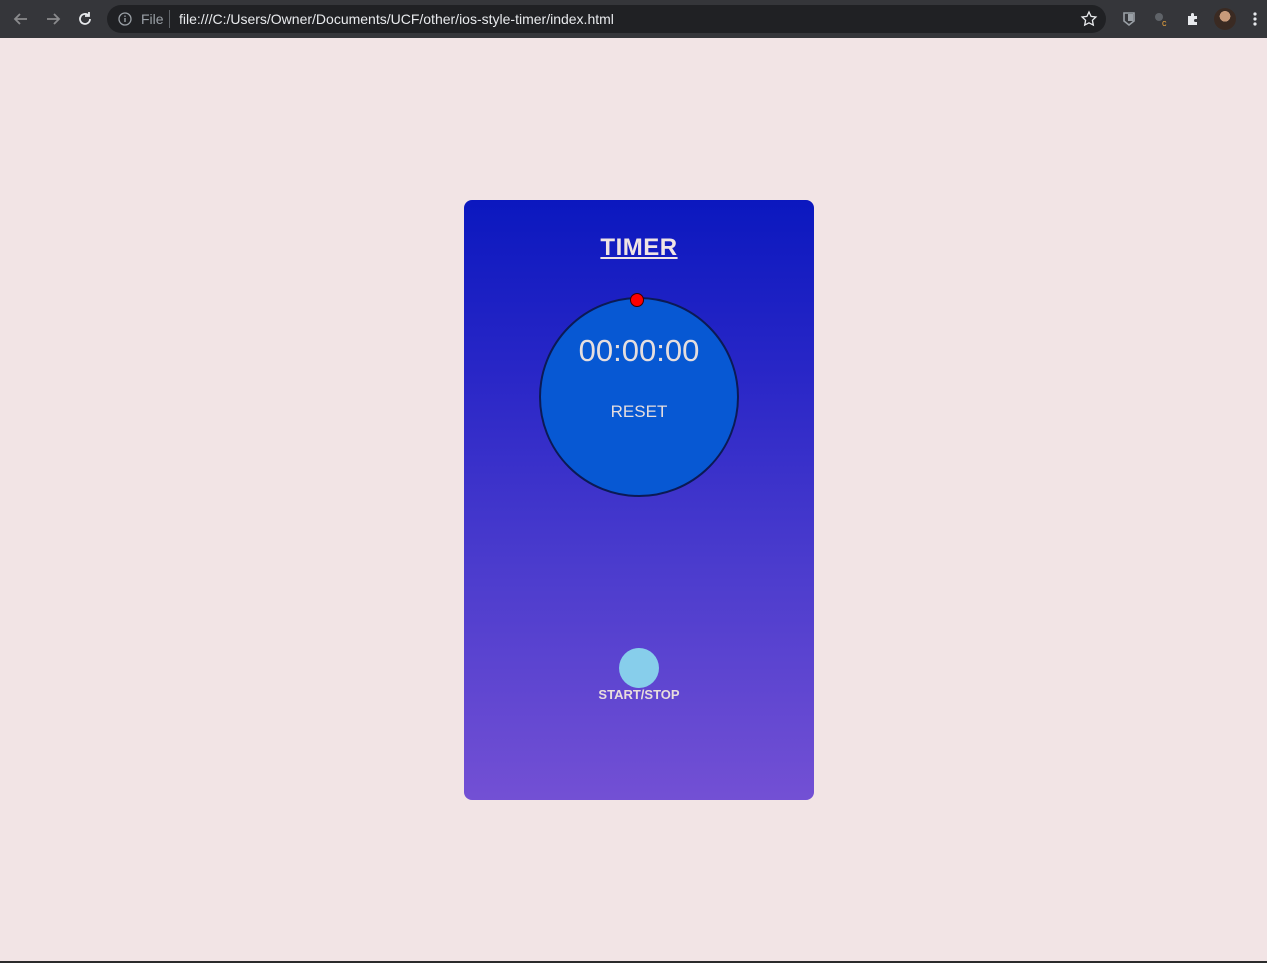  Describe the element at coordinates (639, 694) in the screenshot. I see `start-stop-label: START/STOP` at that location.